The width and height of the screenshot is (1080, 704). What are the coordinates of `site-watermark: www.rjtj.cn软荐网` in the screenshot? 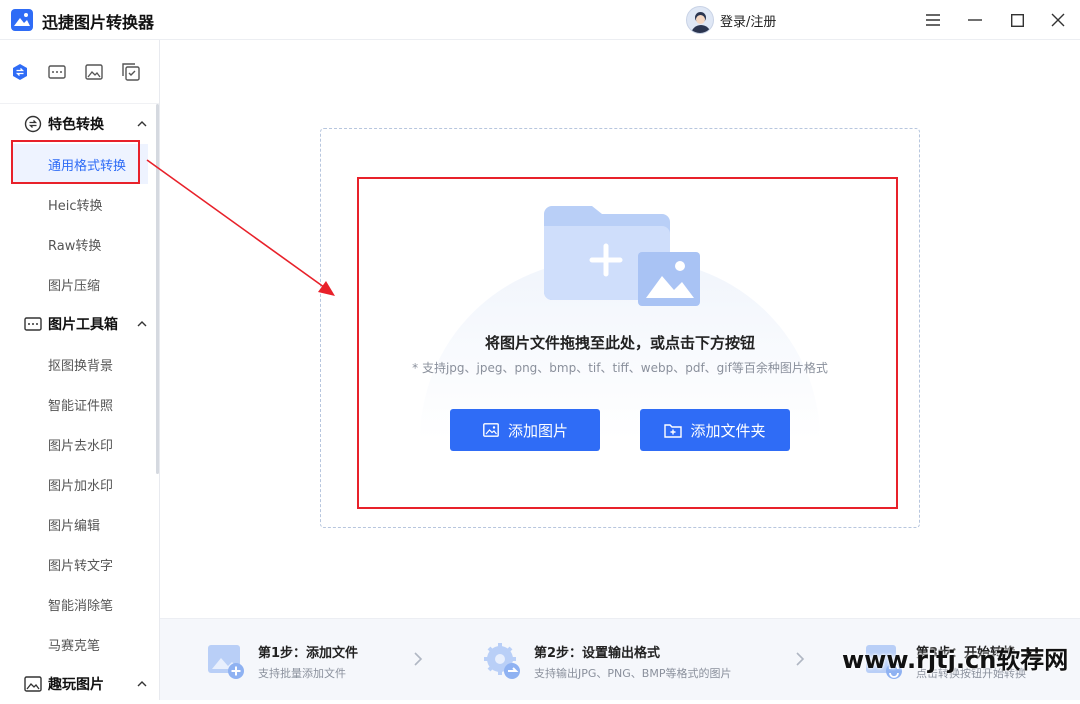 It's located at (955, 660).